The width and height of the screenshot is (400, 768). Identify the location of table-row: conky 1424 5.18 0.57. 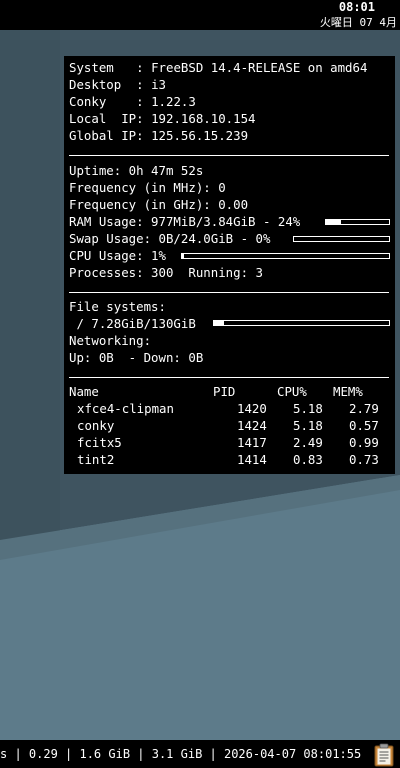
(229, 426).